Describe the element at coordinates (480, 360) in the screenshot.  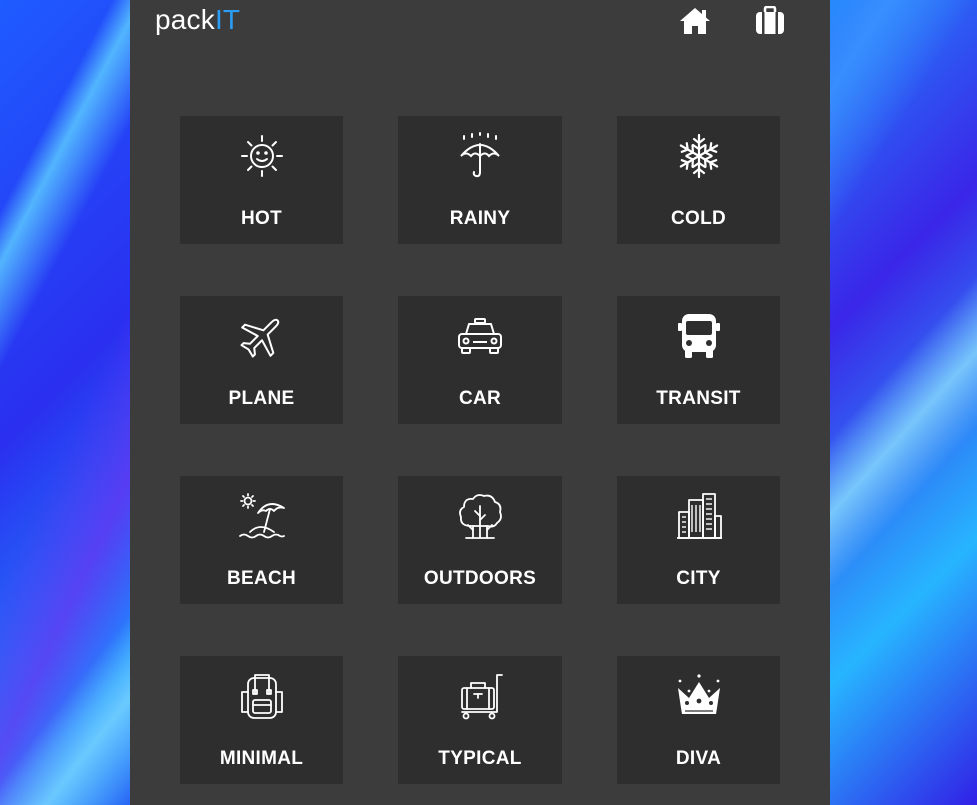
I see `tile-car: CAR` at that location.